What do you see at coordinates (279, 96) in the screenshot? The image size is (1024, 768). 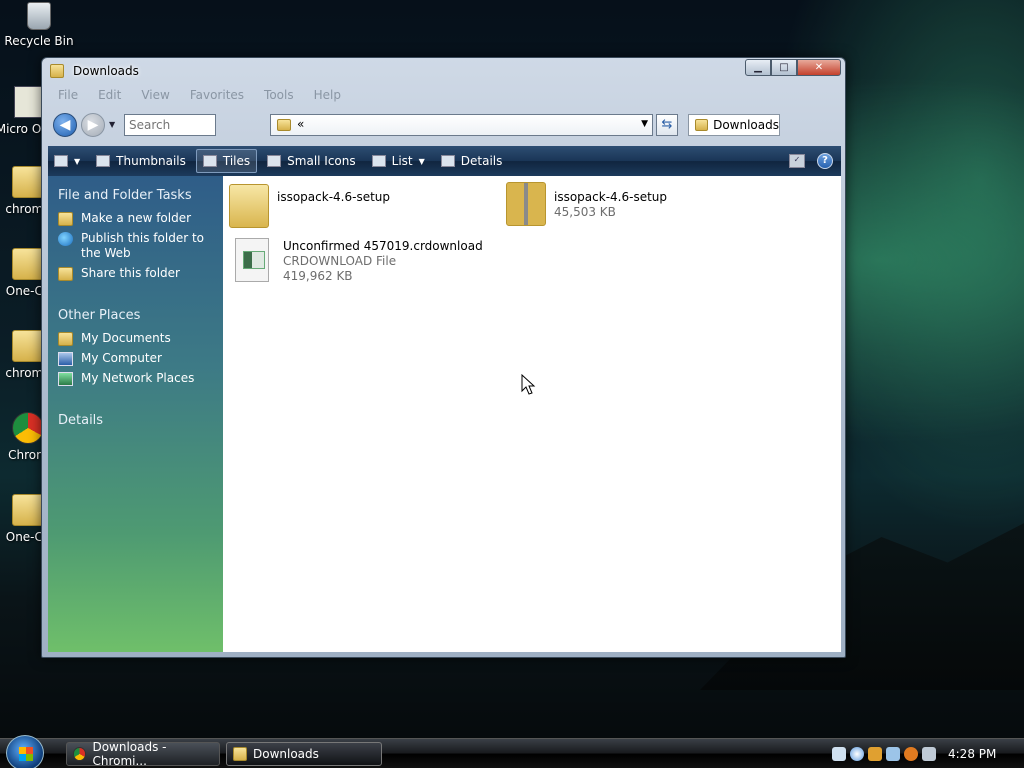 I see `menu-tools: Tools` at bounding box center [279, 96].